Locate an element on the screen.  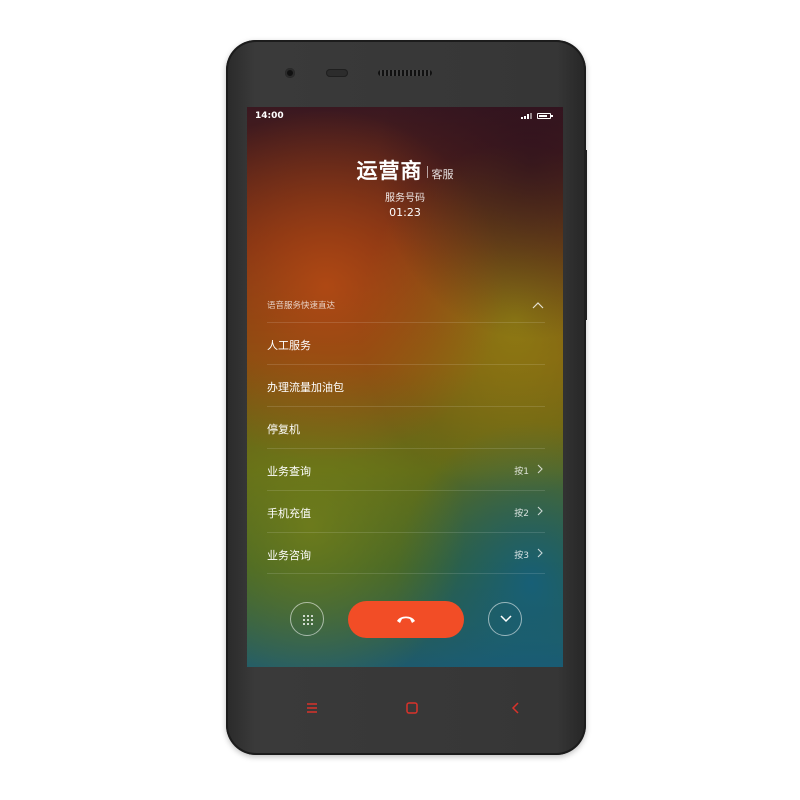
signal-icon is located at coordinates (526, 116).